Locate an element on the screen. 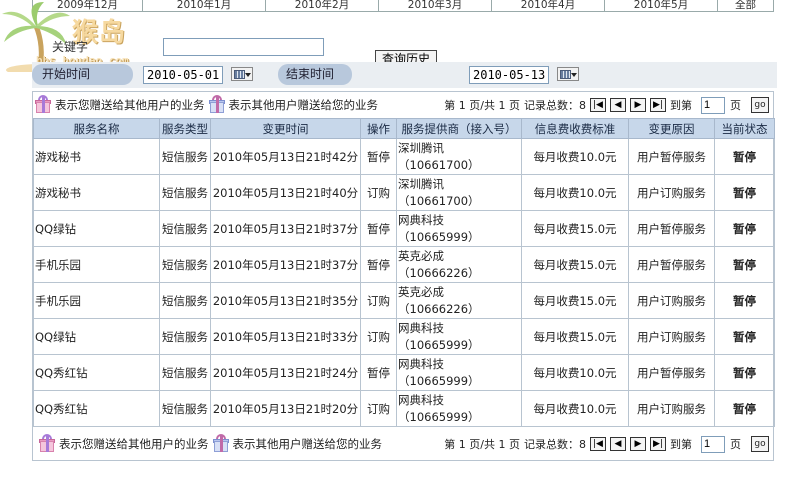 Image resolution: width=799 pixels, height=484 pixels. col-provider: 服务提供商（接入号） is located at coordinates (459, 128).